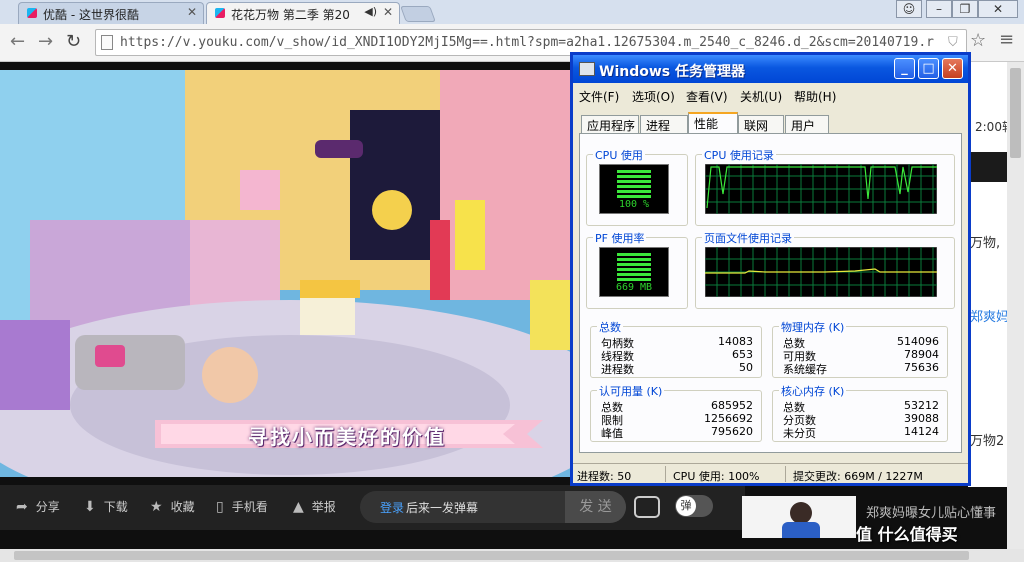  What do you see at coordinates (249, 507) in the screenshot?
I see `mobile-watch-label: 手机看` at bounding box center [249, 507].